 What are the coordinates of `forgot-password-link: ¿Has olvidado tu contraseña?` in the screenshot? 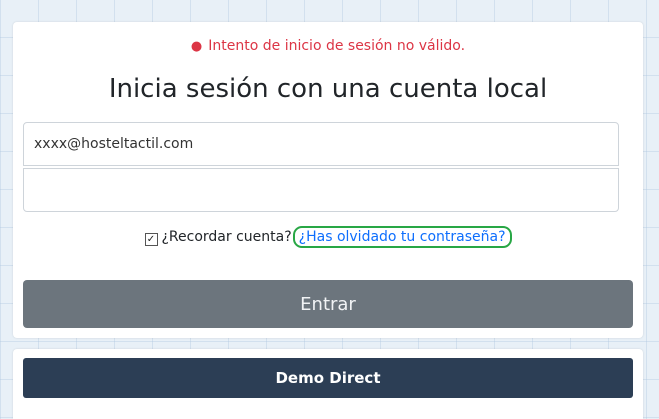 It's located at (402, 237).